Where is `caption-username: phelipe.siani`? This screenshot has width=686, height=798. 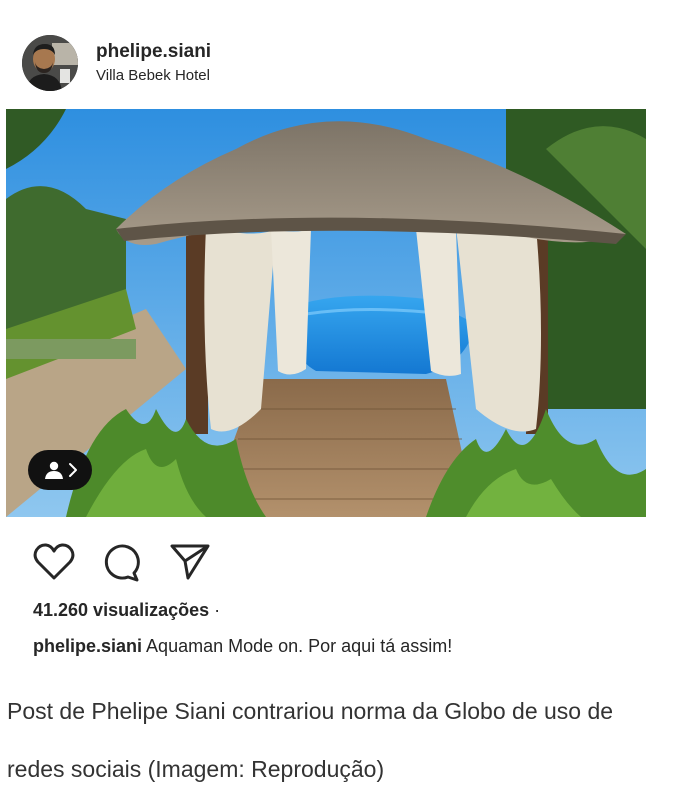 caption-username: phelipe.siani is located at coordinates (87, 646).